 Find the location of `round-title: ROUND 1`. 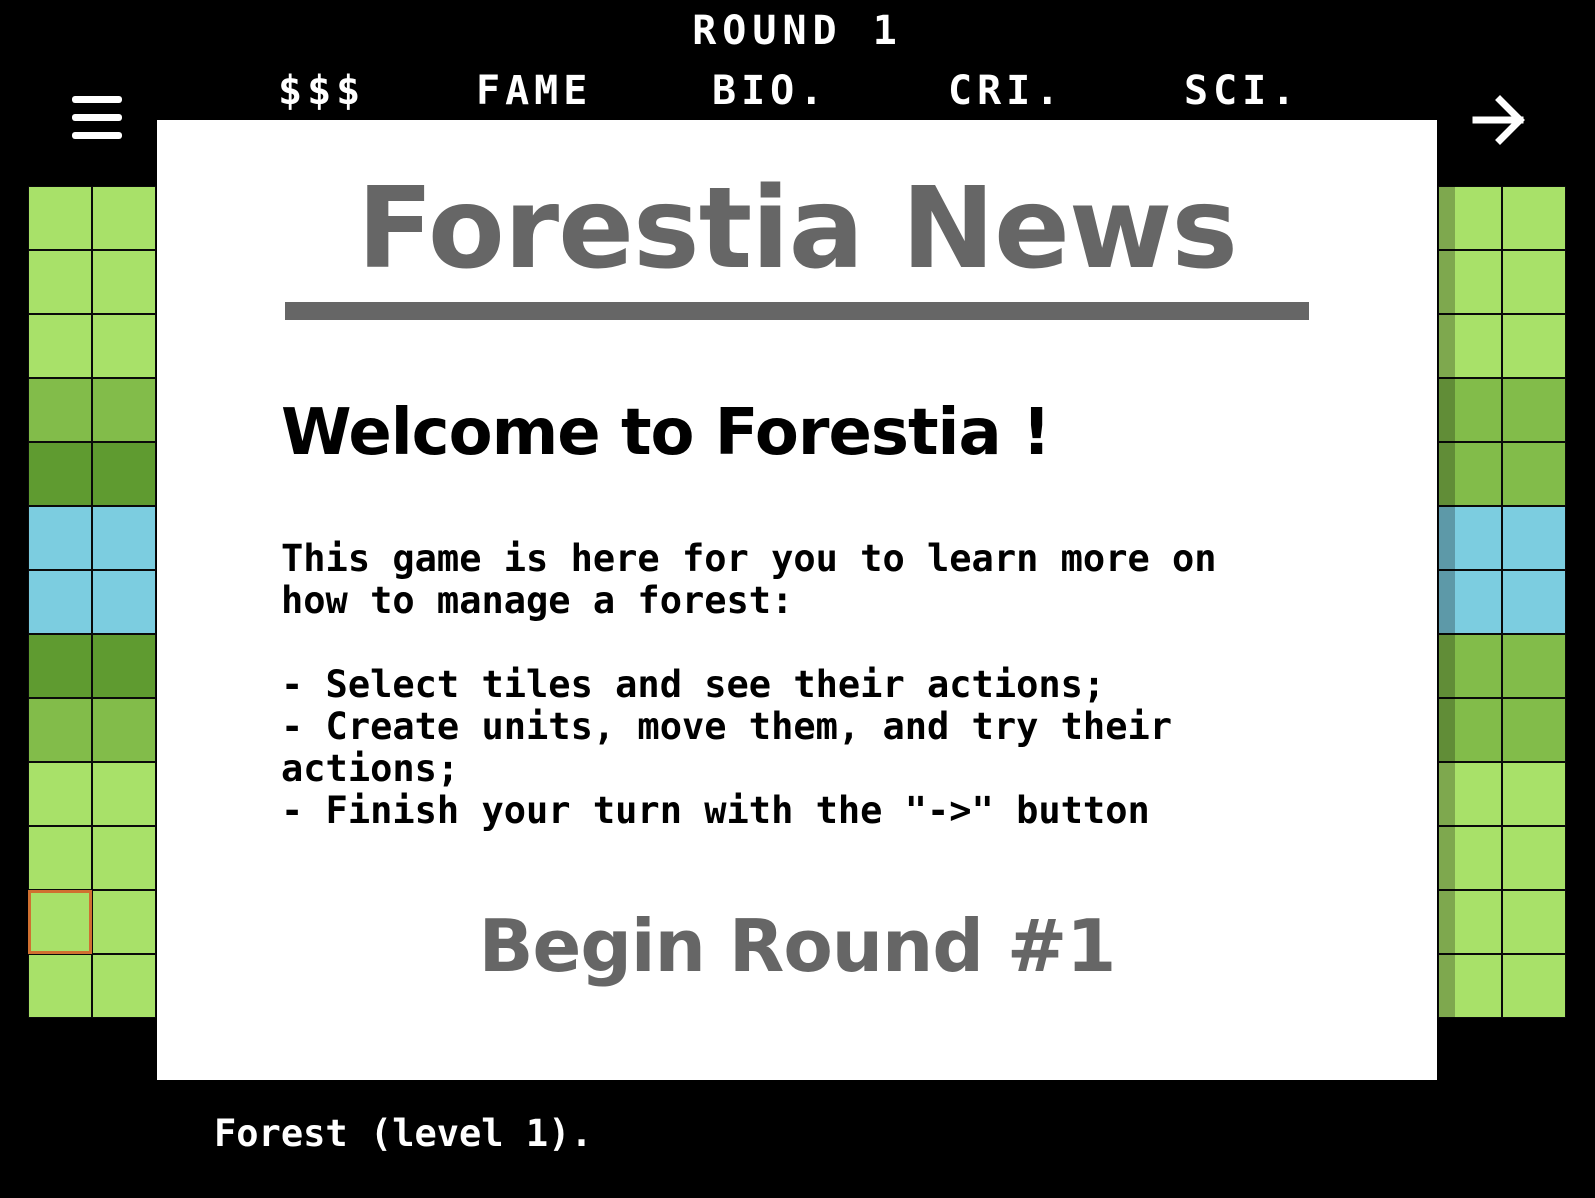

round-title: ROUND 1 is located at coordinates (797, 31).